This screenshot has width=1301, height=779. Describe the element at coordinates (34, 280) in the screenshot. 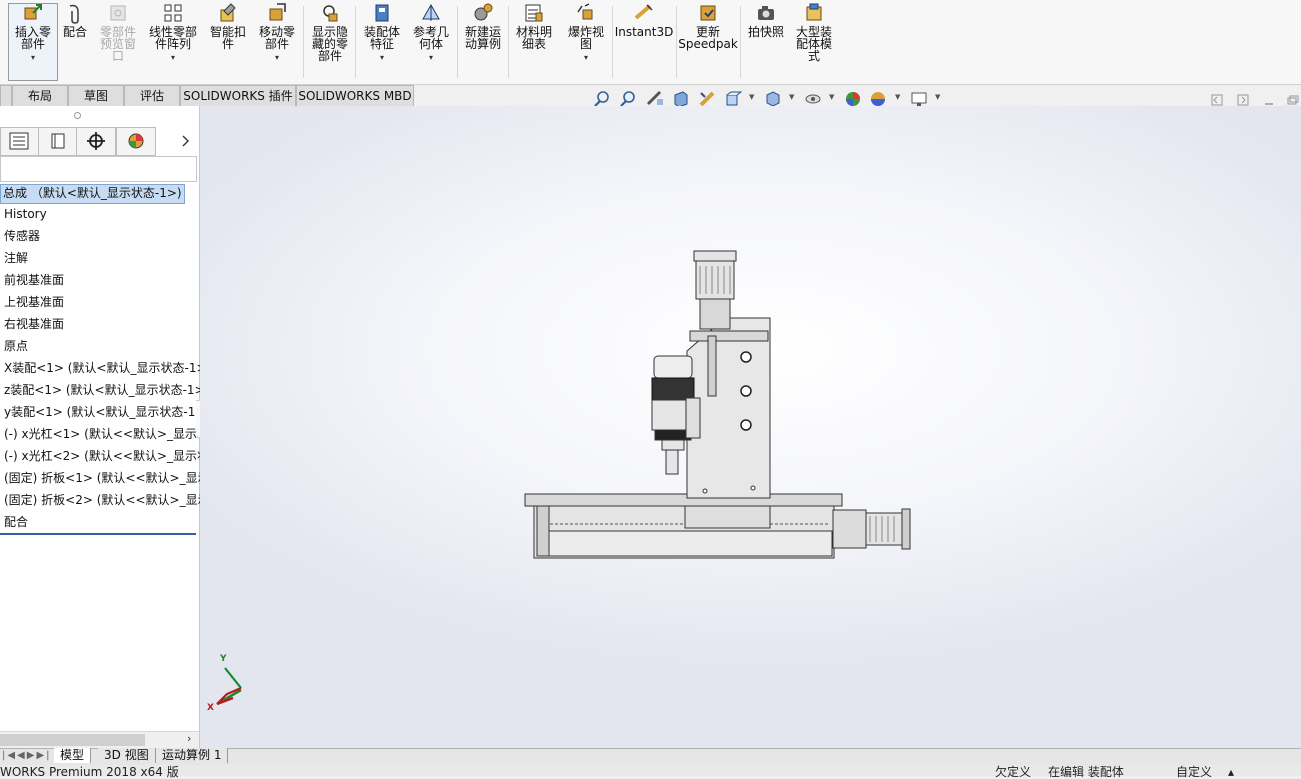

I see `tree-item: 前视基准面` at that location.